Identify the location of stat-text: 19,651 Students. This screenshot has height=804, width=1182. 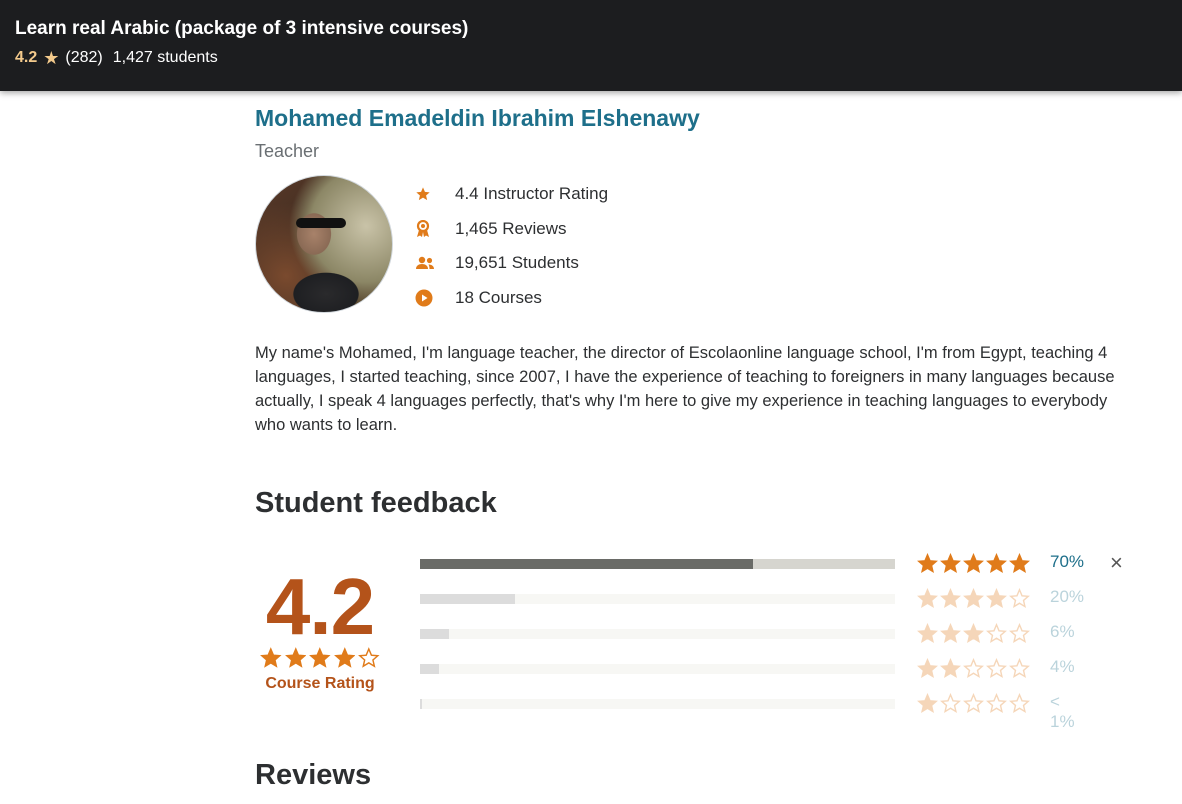
(517, 263).